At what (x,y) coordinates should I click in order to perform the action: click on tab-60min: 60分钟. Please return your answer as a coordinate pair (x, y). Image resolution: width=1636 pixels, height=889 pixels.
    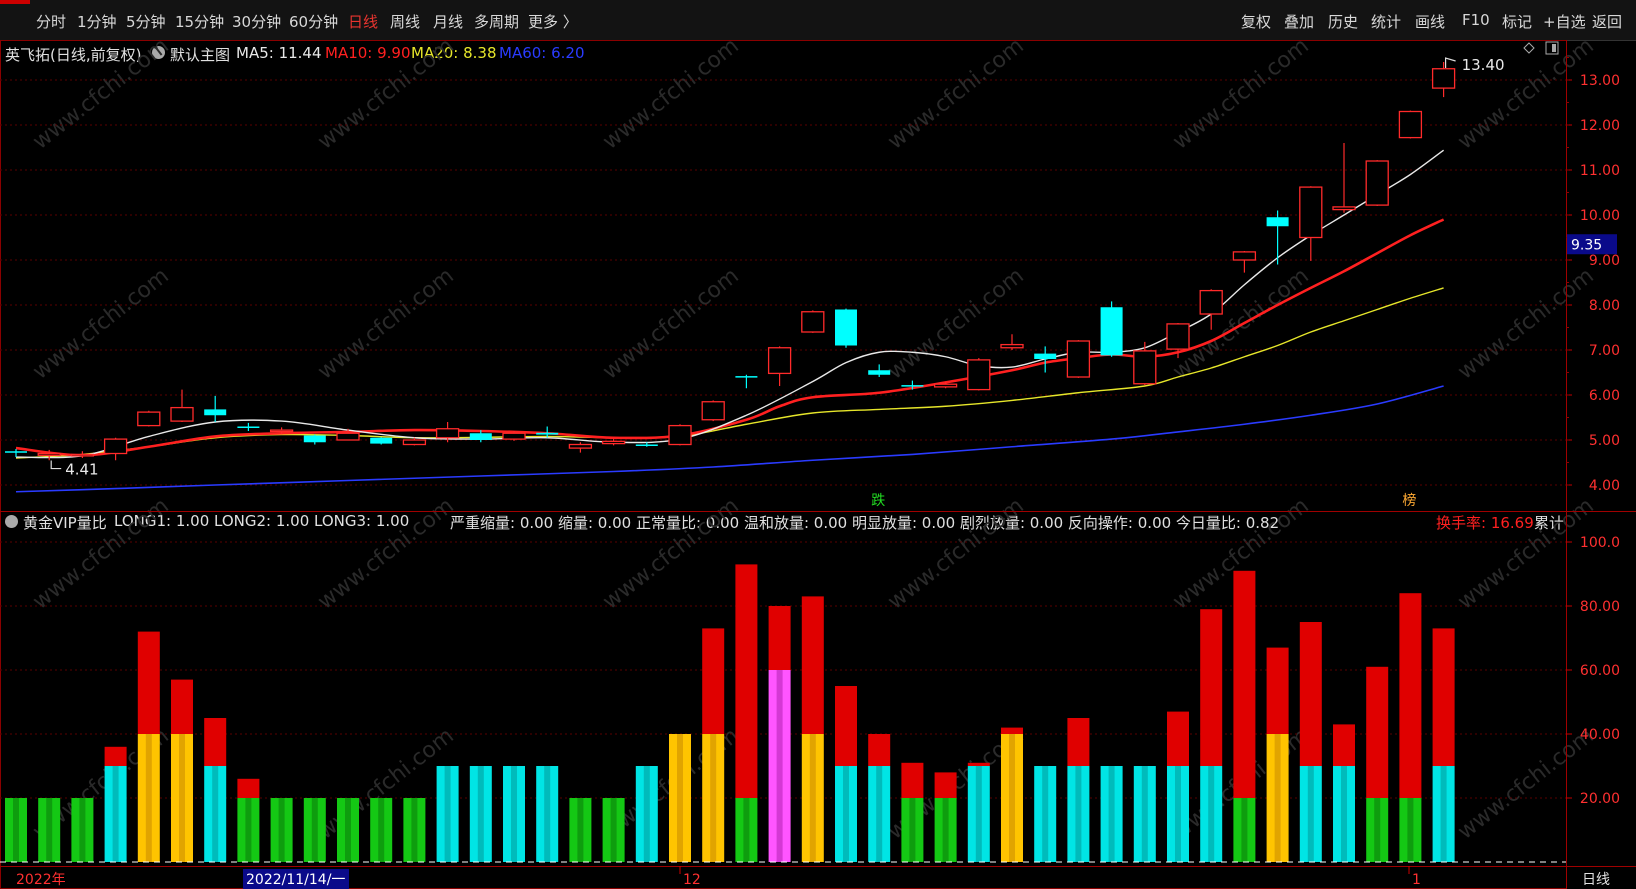
    Looking at the image, I should click on (313, 21).